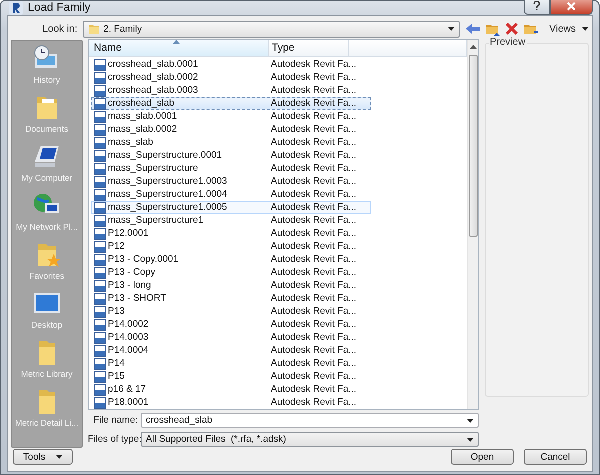  Describe the element at coordinates (473, 29) in the screenshot. I see `back-arrow-icon` at that location.